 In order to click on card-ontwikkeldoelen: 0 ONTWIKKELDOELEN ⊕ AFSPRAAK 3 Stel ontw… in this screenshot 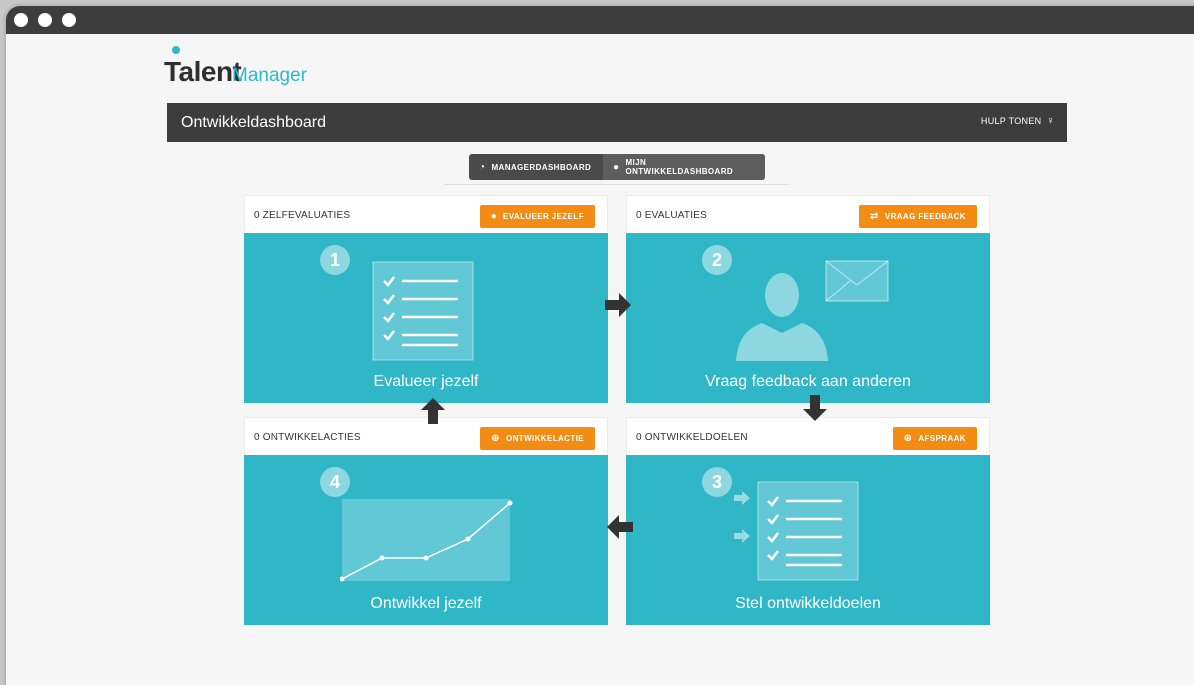, I will do `click(808, 521)`.